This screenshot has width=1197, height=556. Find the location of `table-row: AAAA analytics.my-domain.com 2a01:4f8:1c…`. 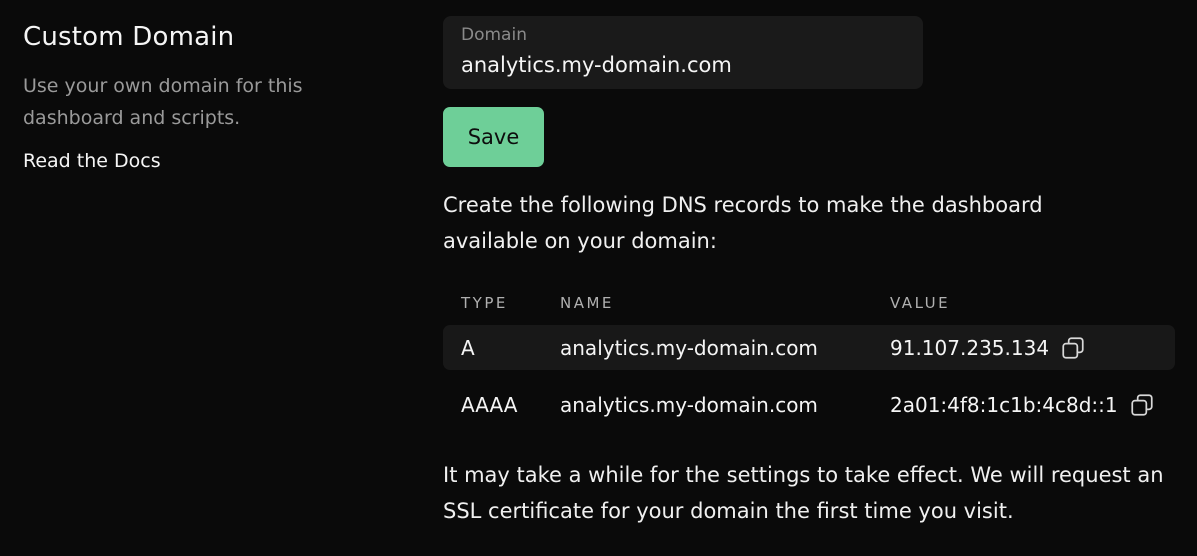

table-row: AAAA analytics.my-domain.com 2a01:4f8:1c… is located at coordinates (809, 404).